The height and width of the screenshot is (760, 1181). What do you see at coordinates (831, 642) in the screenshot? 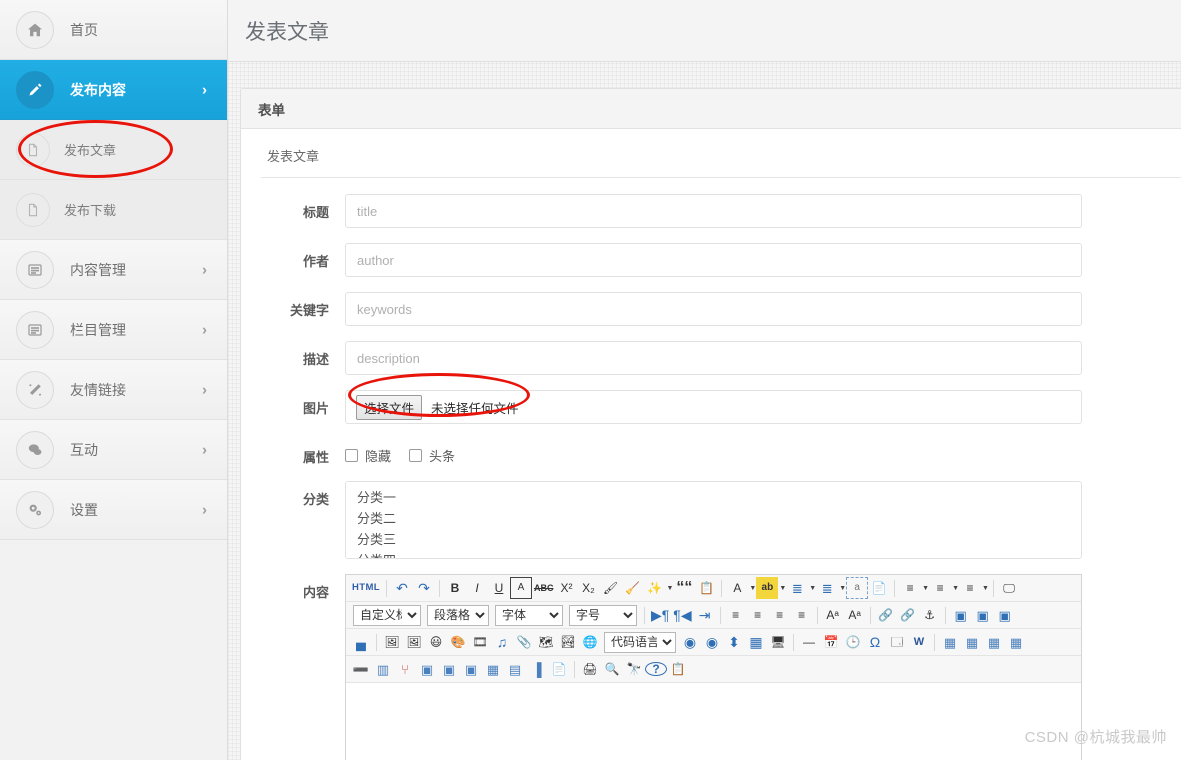
I see `insert-date-icon: 📅` at bounding box center [831, 642].